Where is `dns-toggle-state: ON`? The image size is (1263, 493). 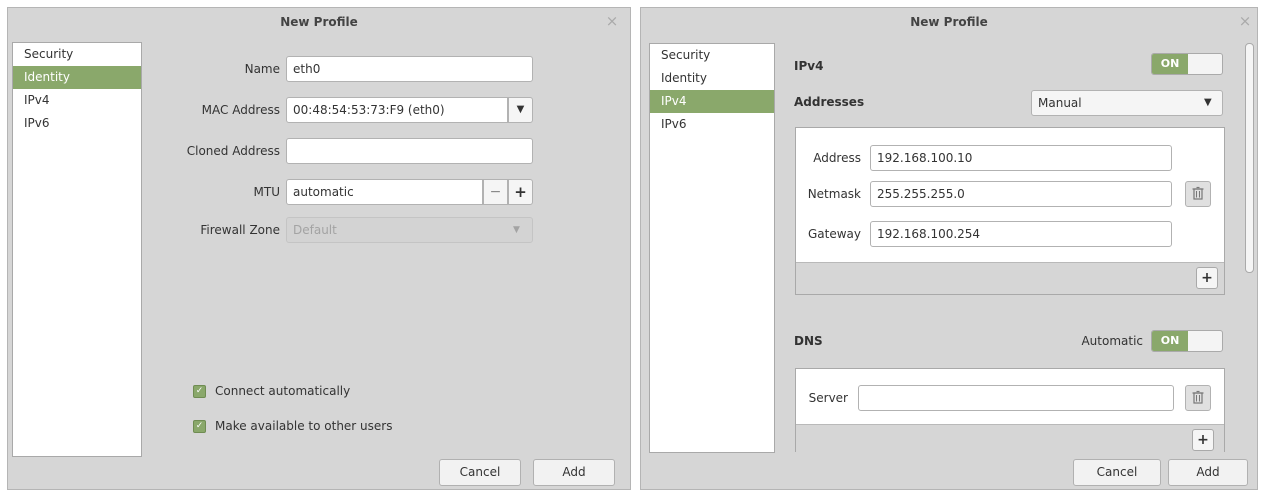 dns-toggle-state: ON is located at coordinates (1170, 341).